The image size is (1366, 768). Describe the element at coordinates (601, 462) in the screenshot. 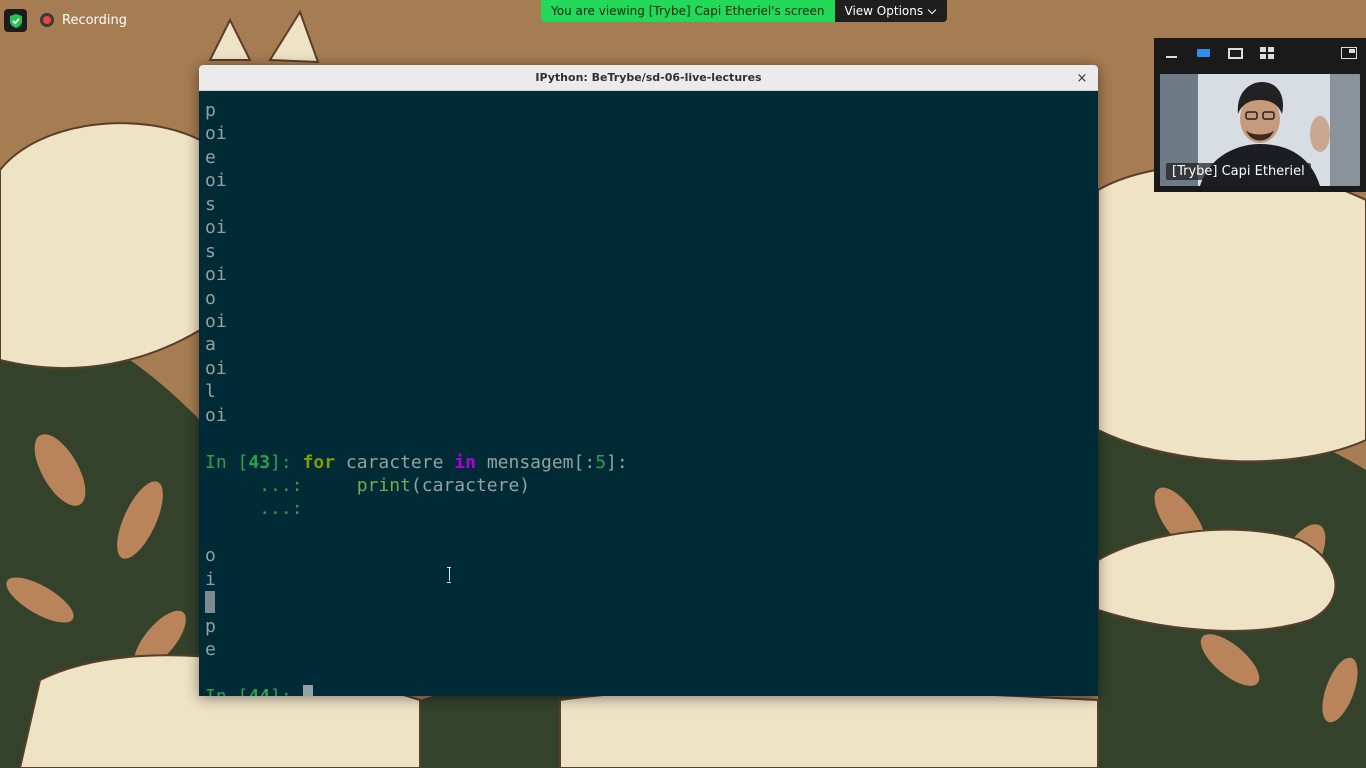

I see `slice-number: 5` at that location.